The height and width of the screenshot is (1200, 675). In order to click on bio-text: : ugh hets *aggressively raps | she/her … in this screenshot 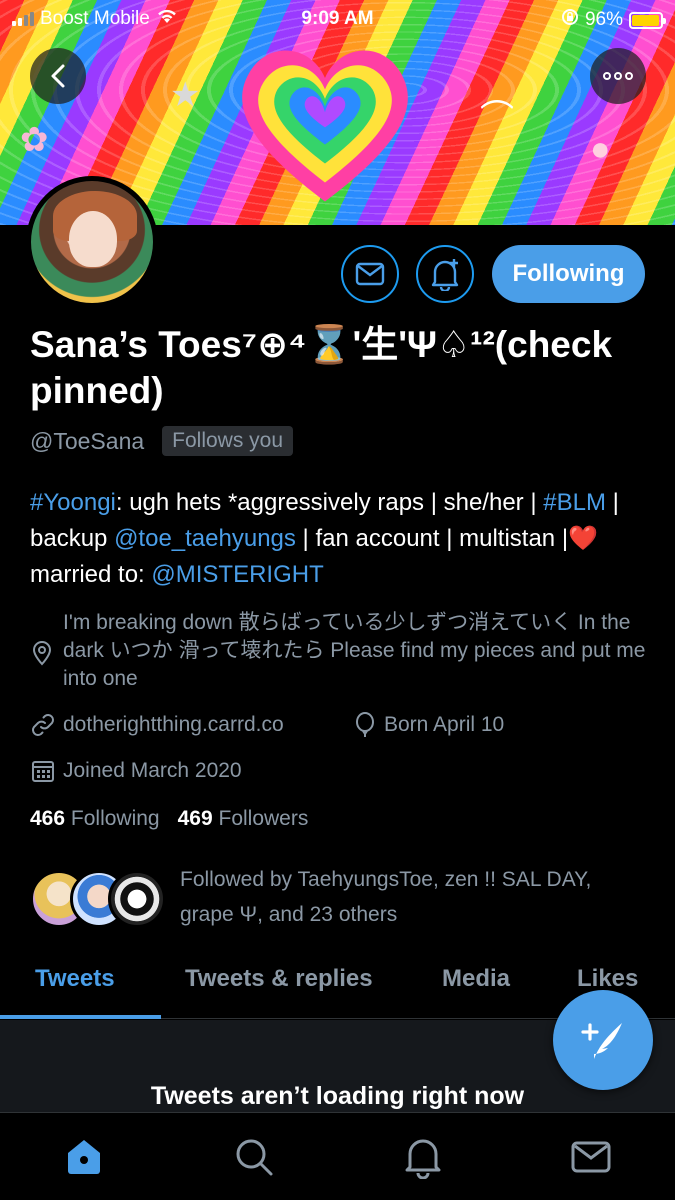, I will do `click(329, 502)`.